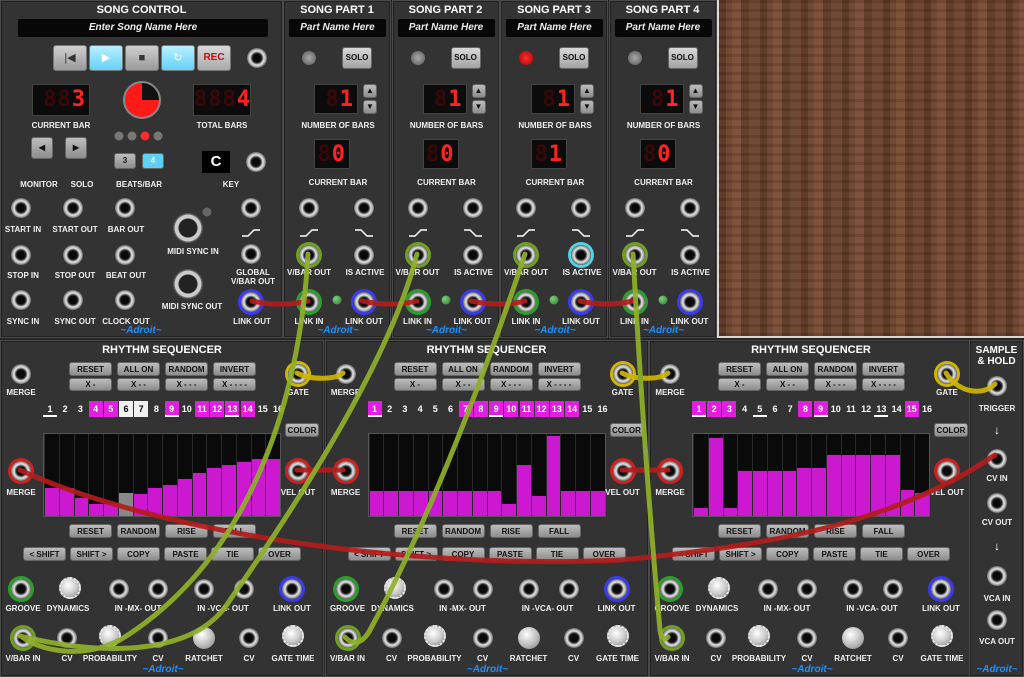 The width and height of the screenshot is (1024, 677). Describe the element at coordinates (21, 255) in the screenshot. I see `stop-in-jack` at that location.